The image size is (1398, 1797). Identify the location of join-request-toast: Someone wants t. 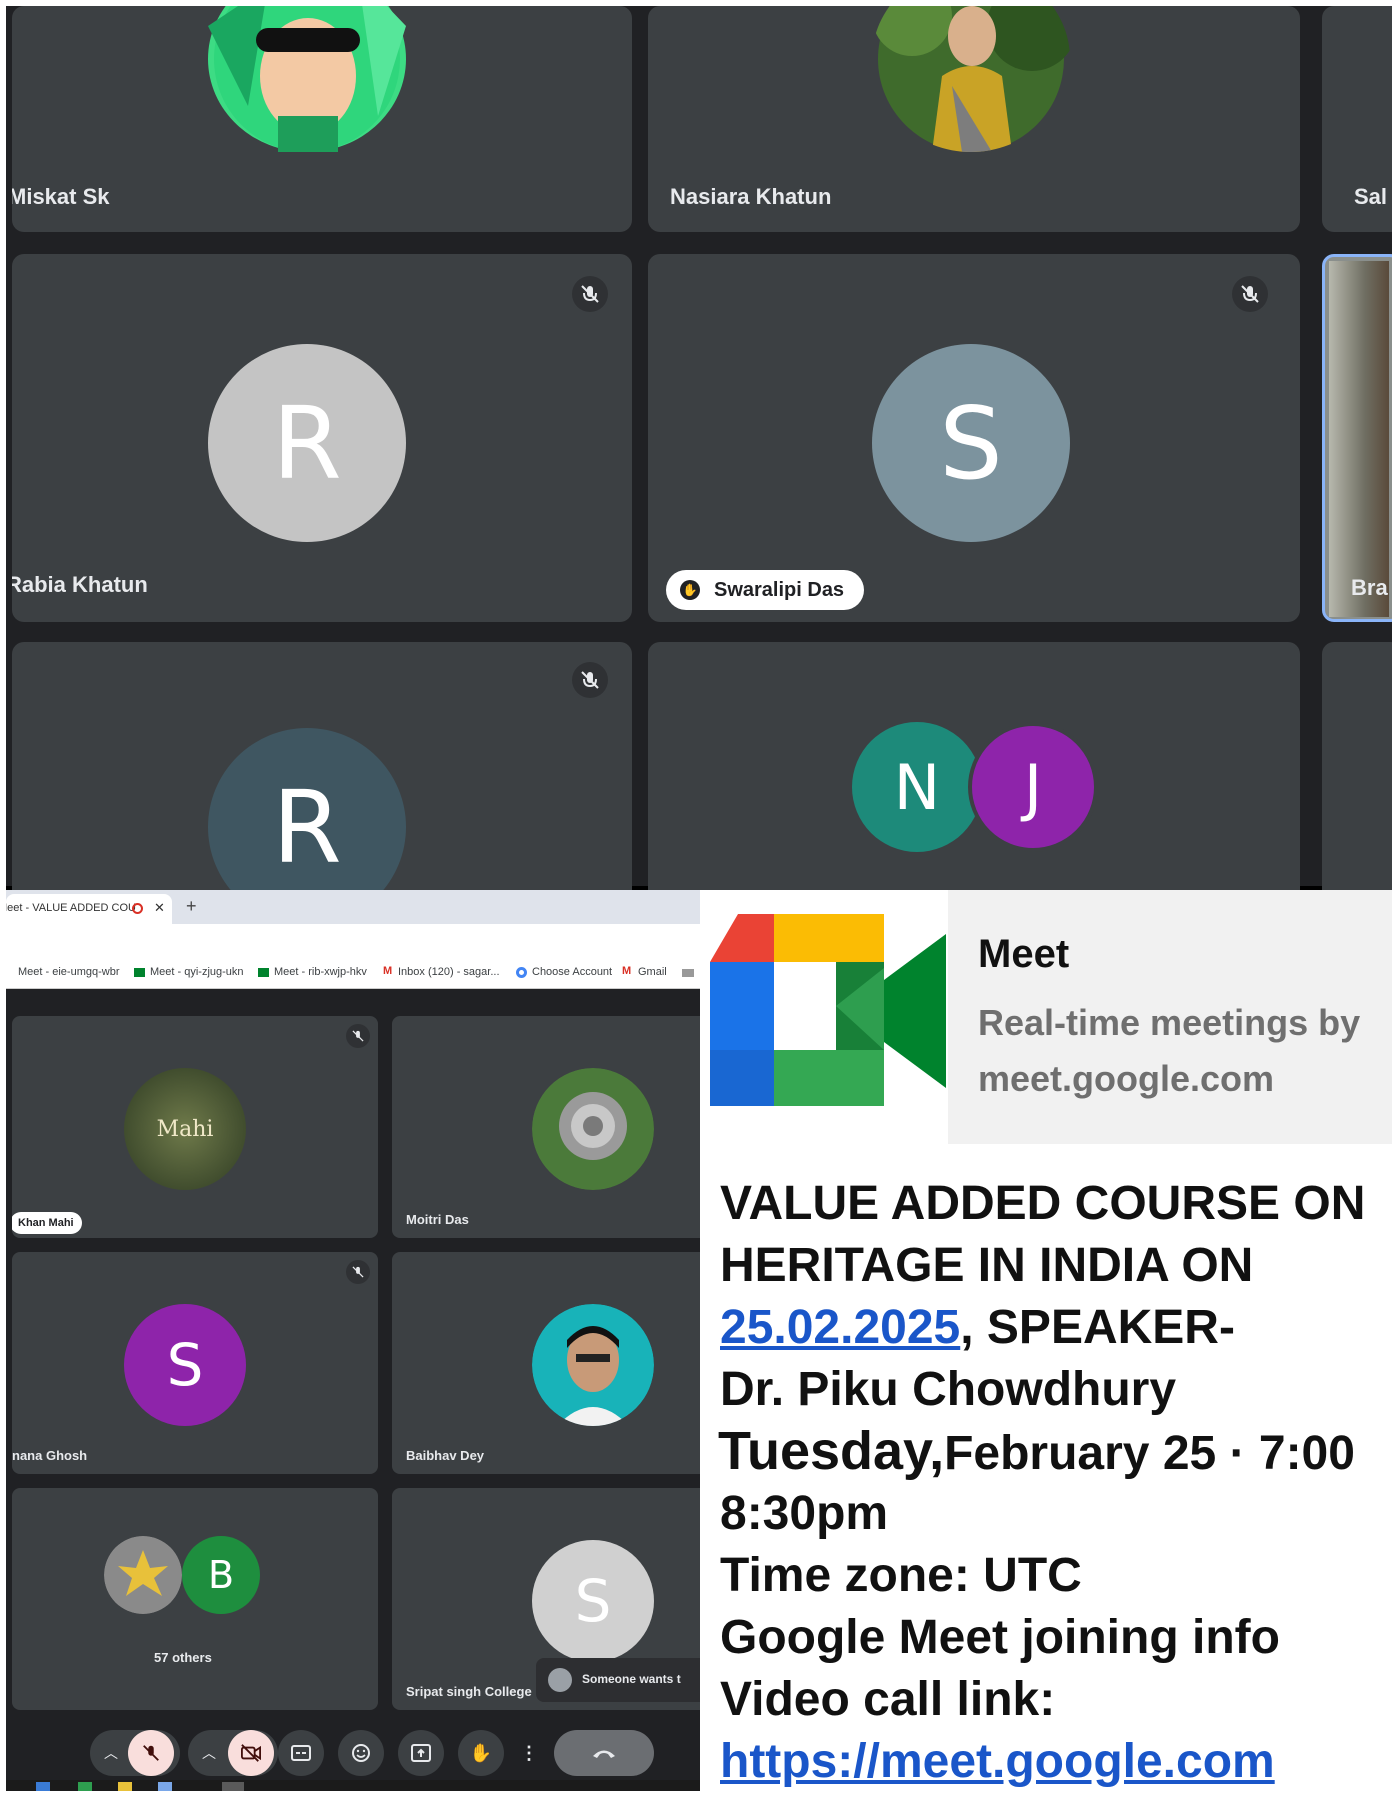
(618, 1680).